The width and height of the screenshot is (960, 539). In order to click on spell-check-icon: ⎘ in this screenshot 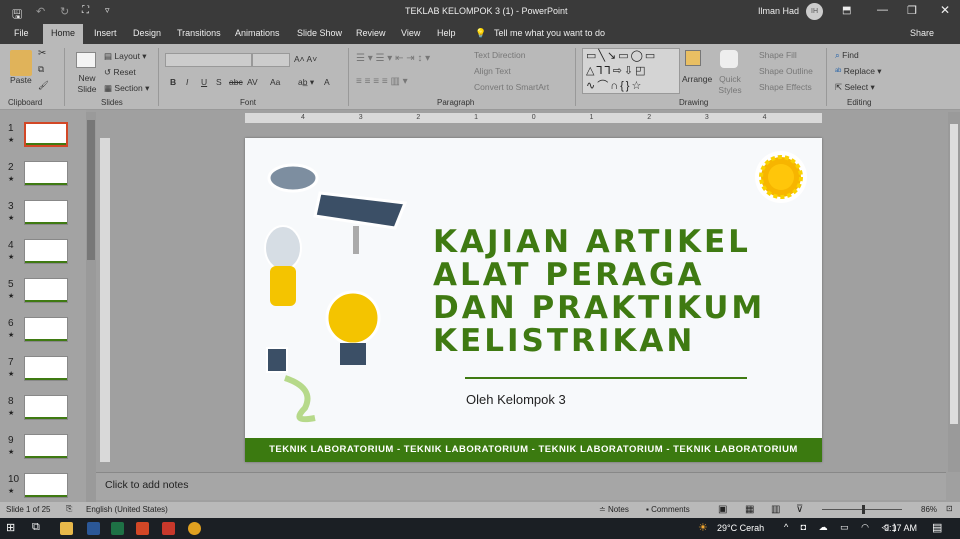, I will do `click(69, 509)`.